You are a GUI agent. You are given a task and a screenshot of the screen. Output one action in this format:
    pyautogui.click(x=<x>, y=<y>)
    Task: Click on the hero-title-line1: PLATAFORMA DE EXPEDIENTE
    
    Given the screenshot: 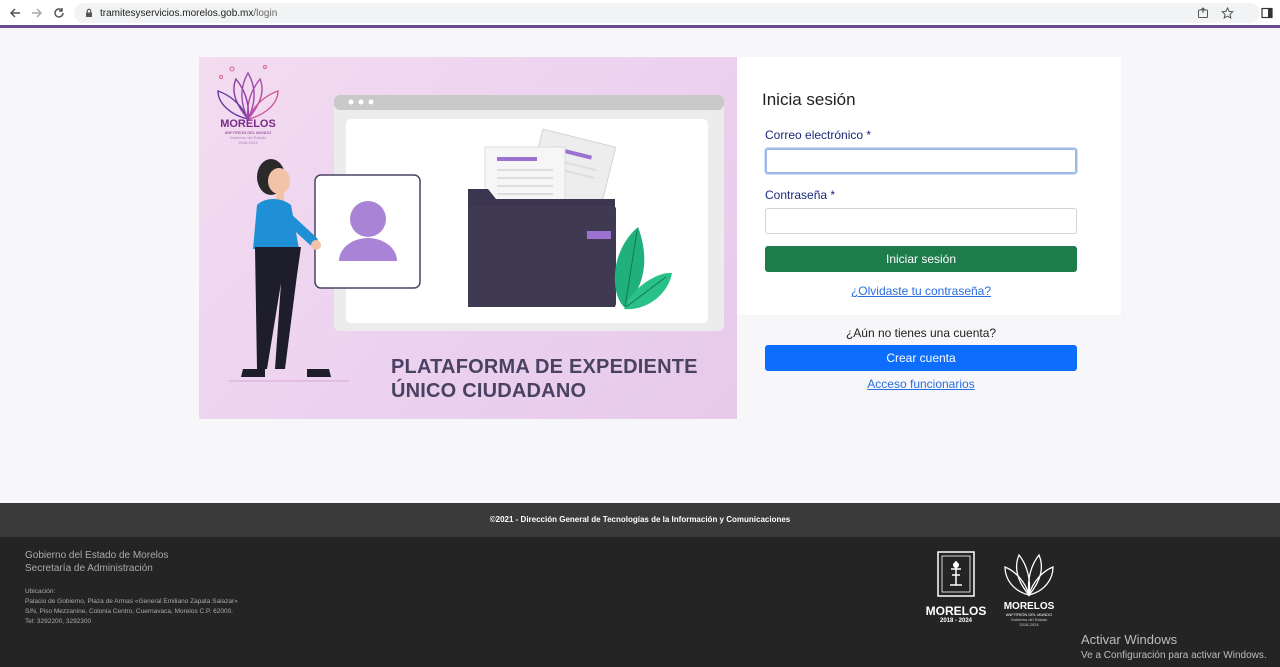 What is the action you would take?
    pyautogui.click(x=544, y=367)
    